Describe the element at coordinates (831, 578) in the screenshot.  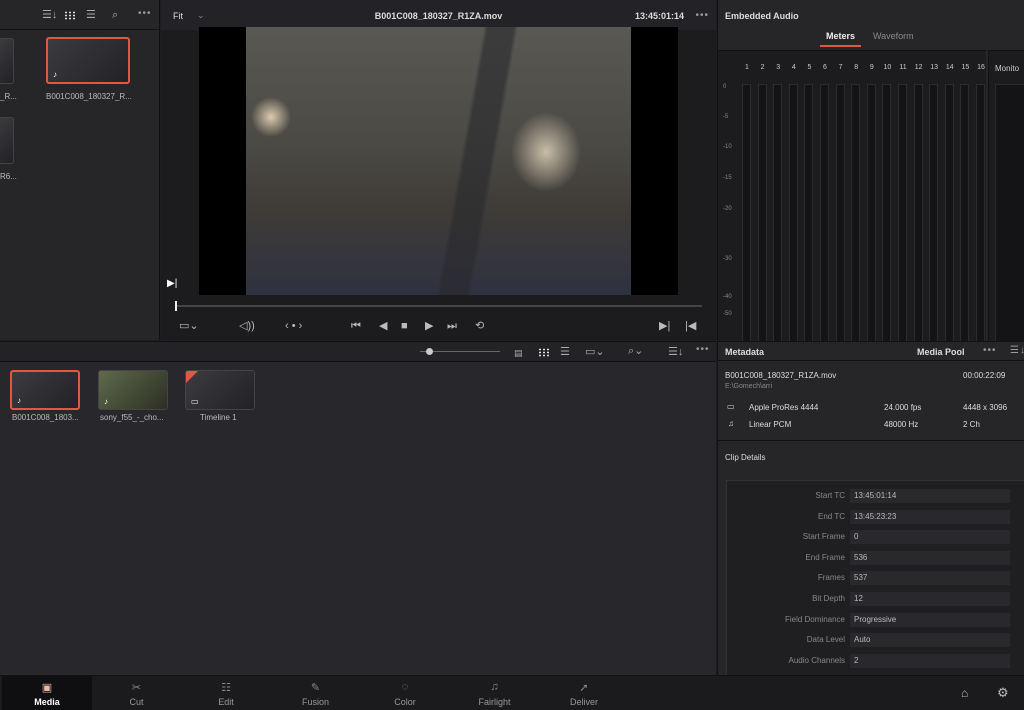
I see `clip-detail-label: Frames` at that location.